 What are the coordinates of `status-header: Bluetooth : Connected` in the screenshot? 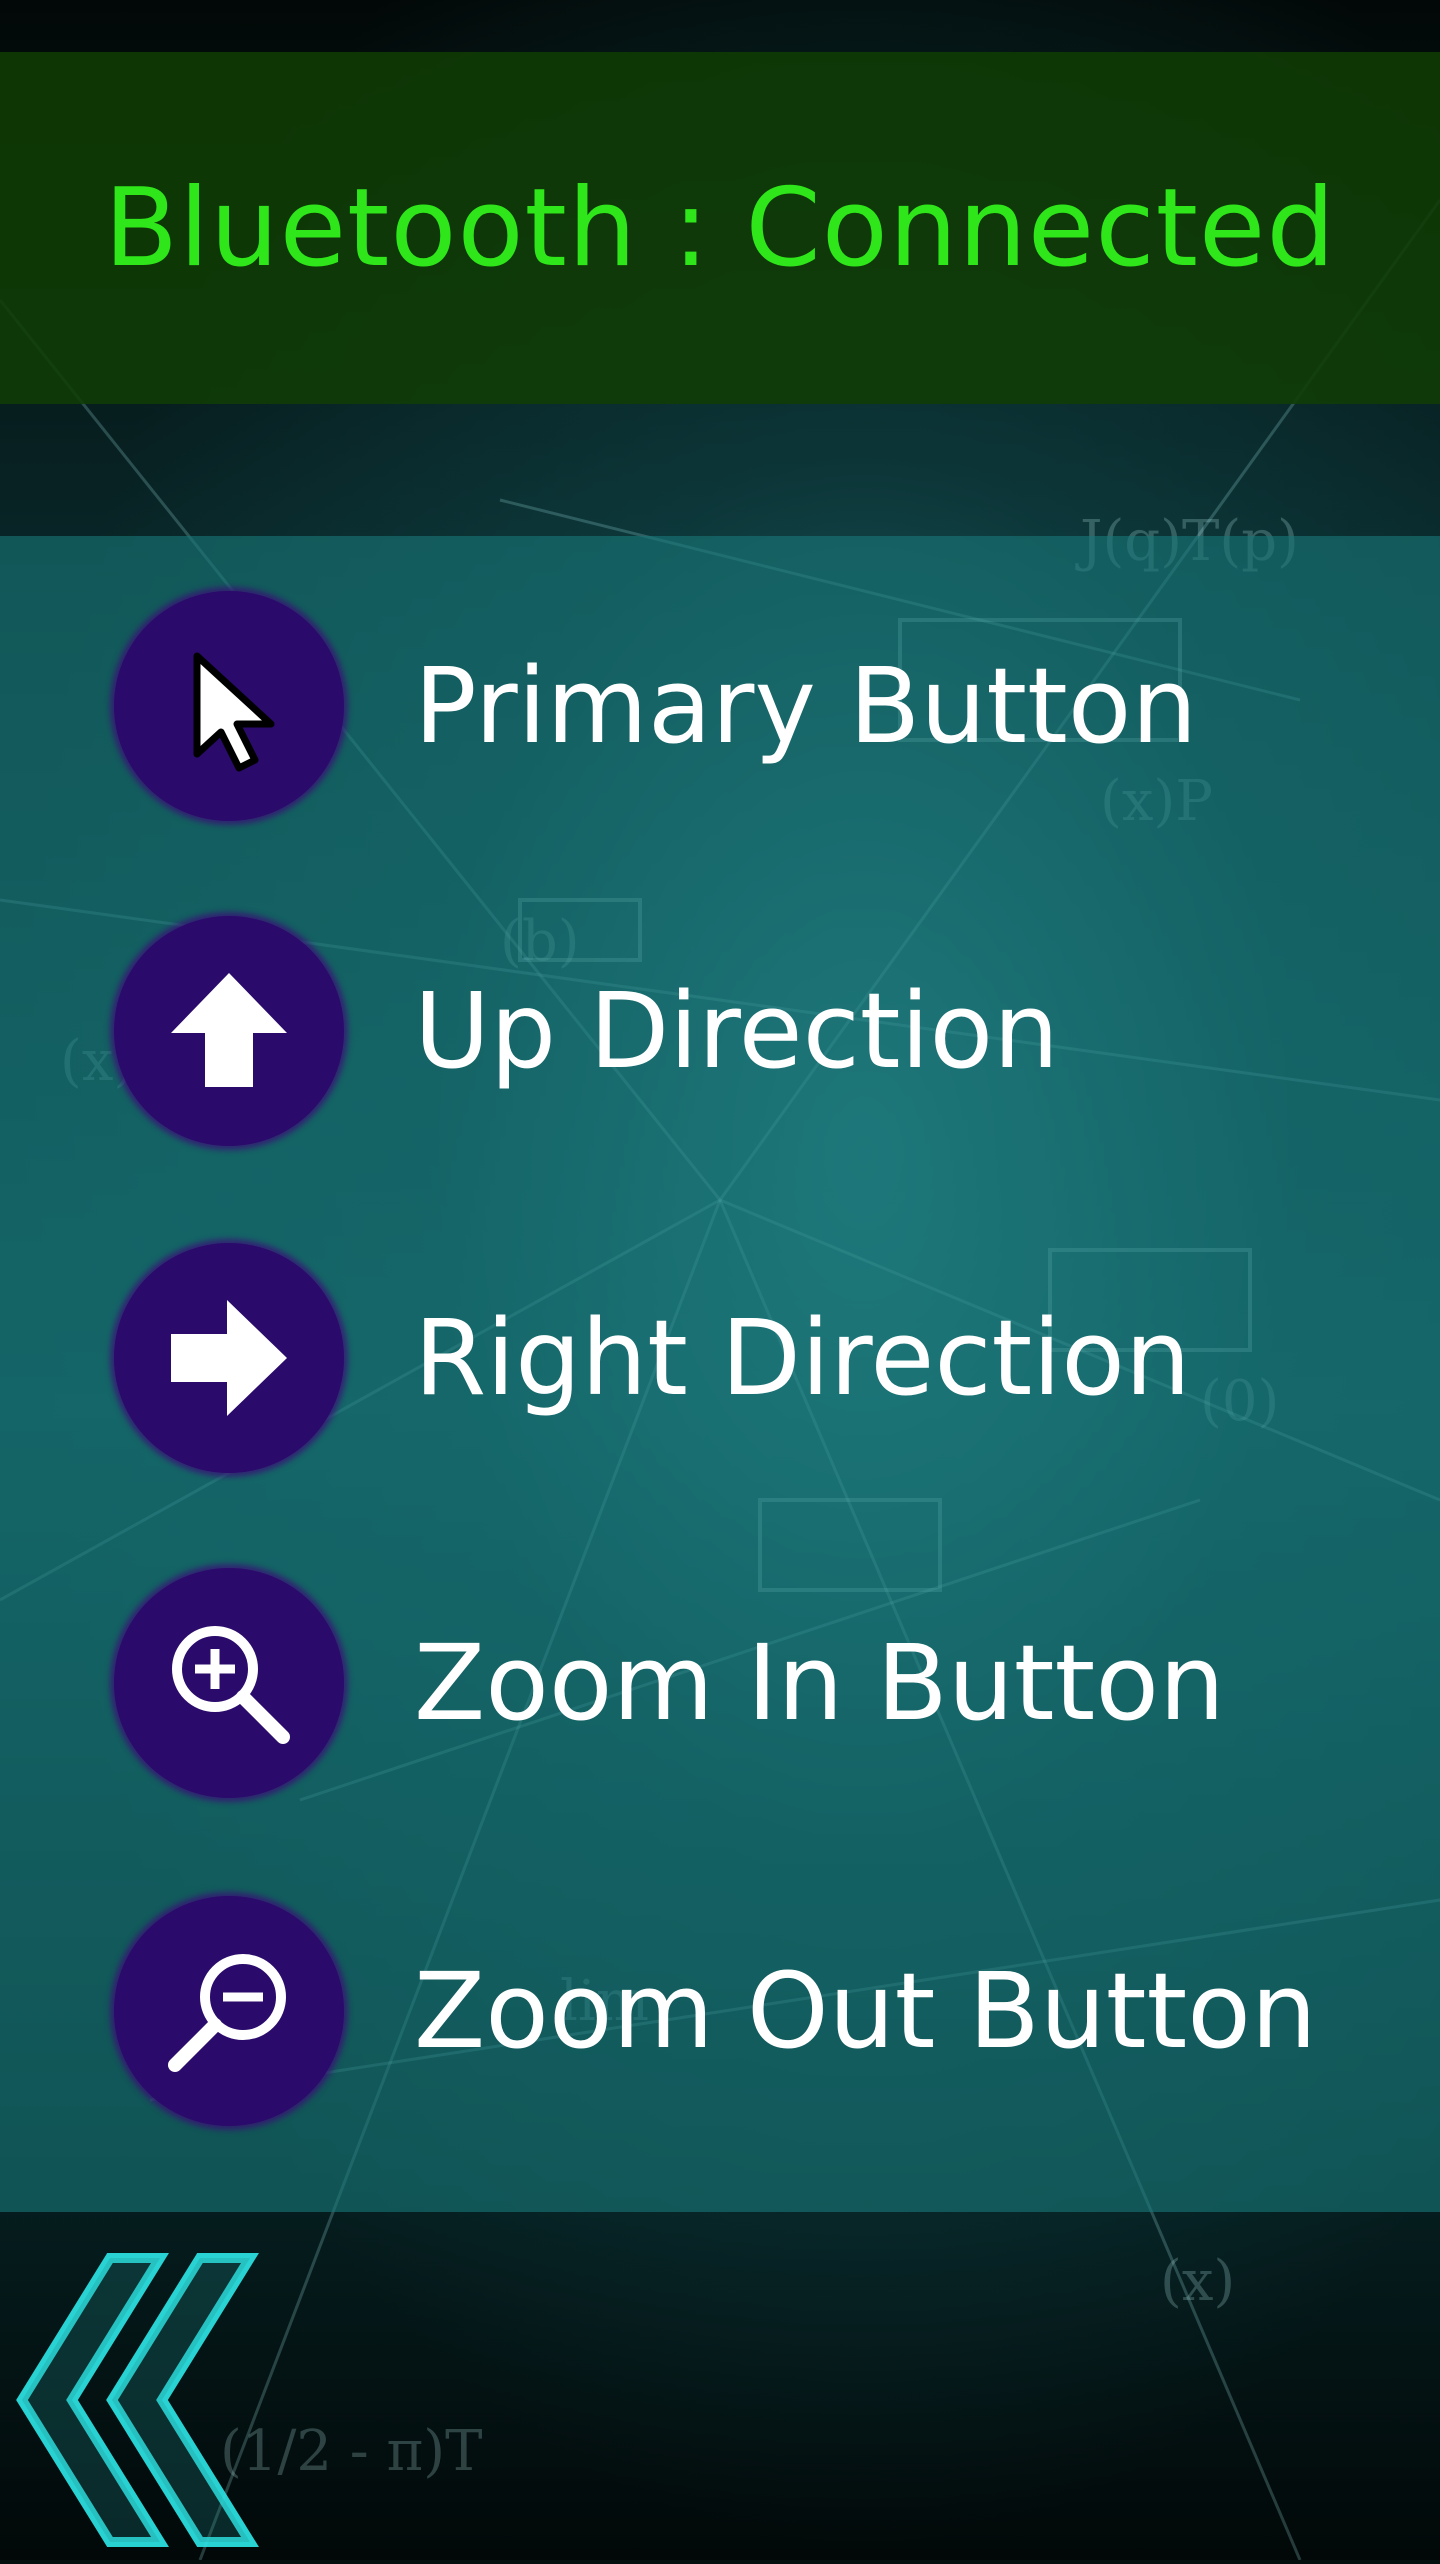 It's located at (720, 228).